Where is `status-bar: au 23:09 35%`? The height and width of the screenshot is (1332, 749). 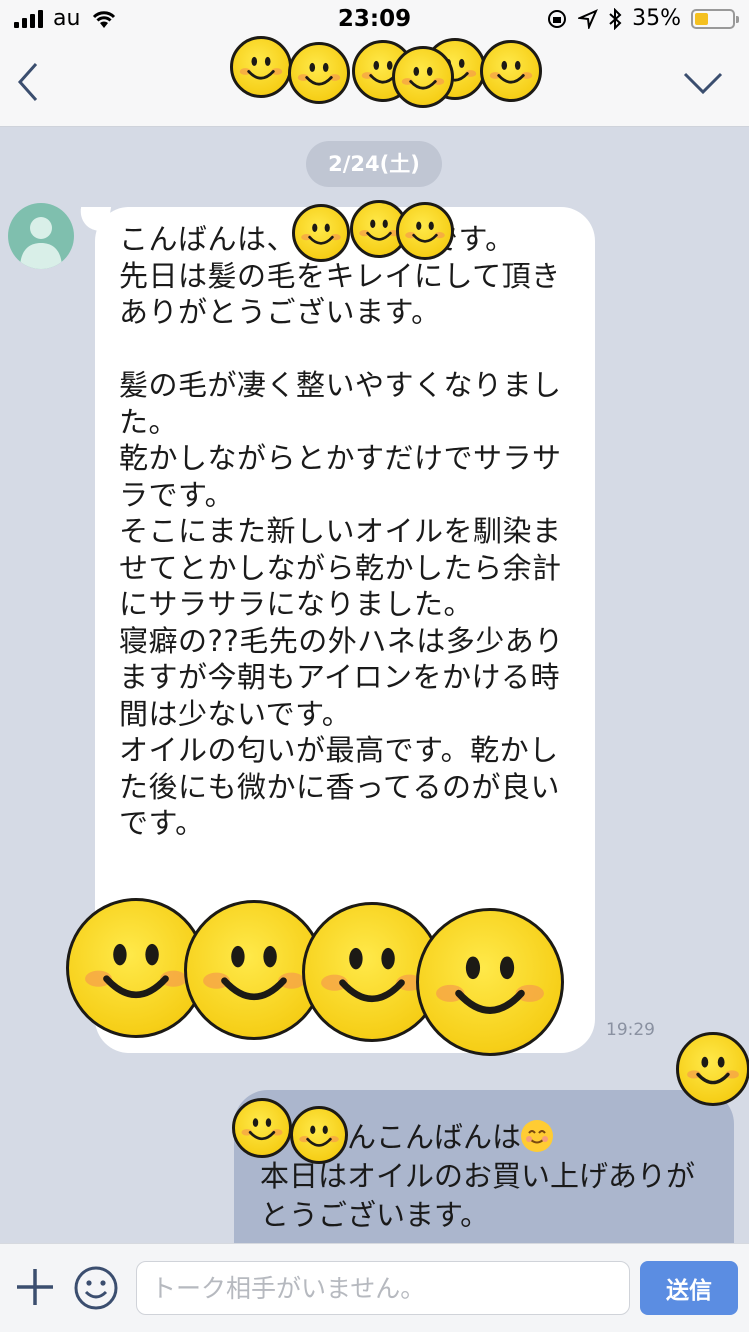
status-bar: au 23:09 35% is located at coordinates (374, 20).